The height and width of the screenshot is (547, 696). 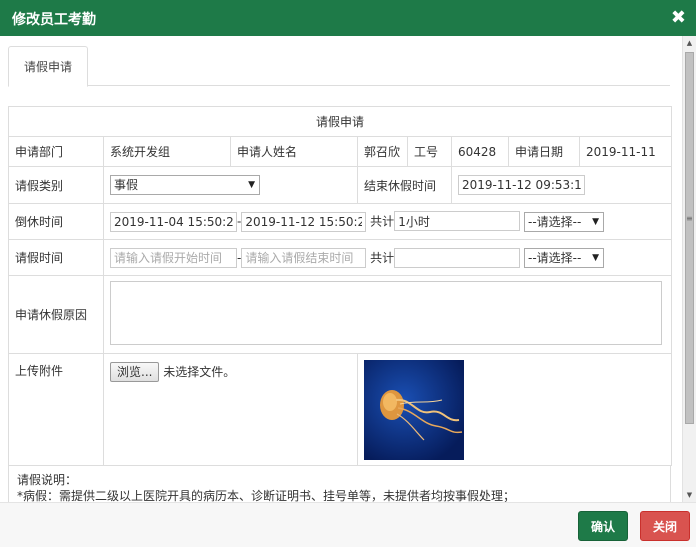 What do you see at coordinates (382, 257) in the screenshot?
I see `leave-total-label: 共计` at bounding box center [382, 257].